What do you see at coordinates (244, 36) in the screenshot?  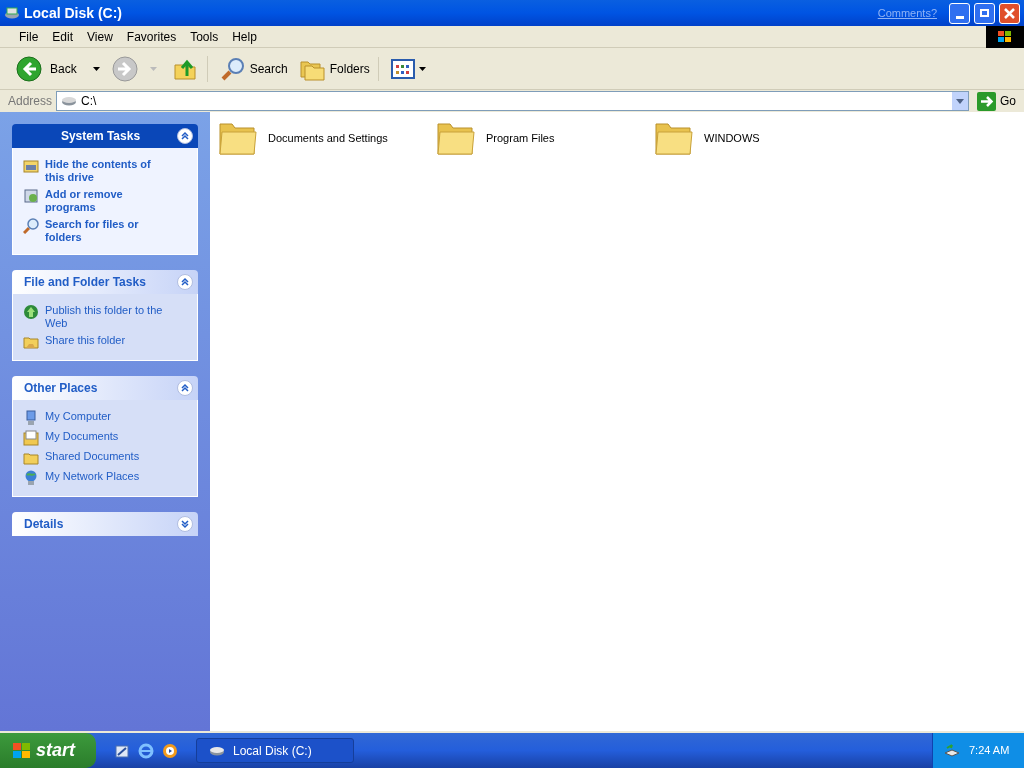 I see `menu-item: Help` at bounding box center [244, 36].